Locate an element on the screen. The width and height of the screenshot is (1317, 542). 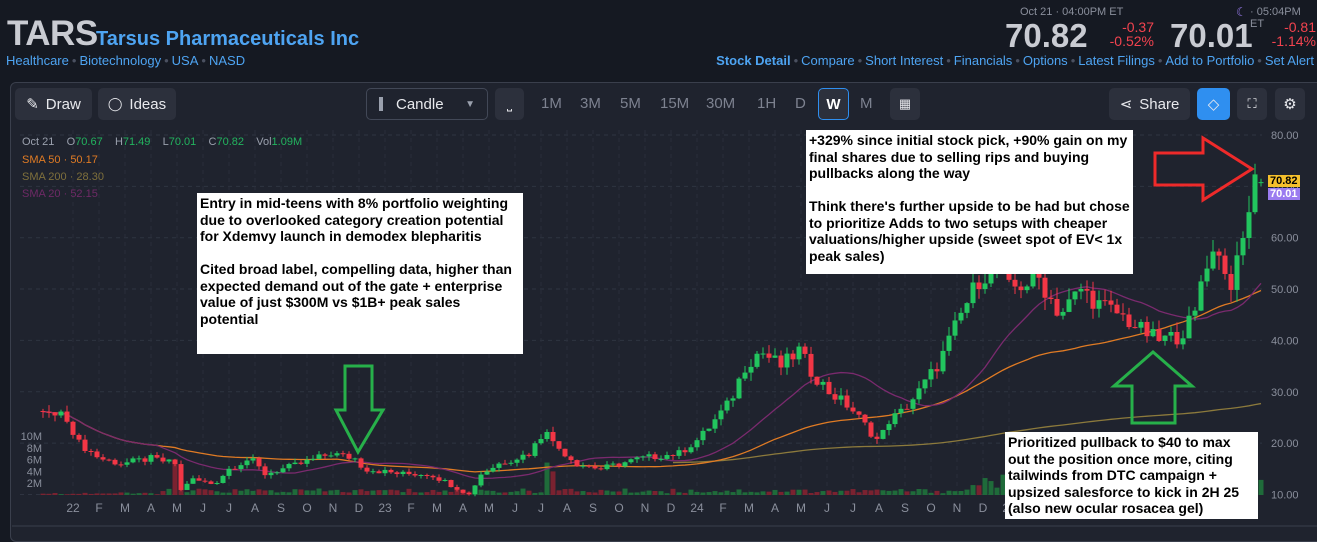
price-axis-label: 50.00 is located at coordinates (1285, 290).